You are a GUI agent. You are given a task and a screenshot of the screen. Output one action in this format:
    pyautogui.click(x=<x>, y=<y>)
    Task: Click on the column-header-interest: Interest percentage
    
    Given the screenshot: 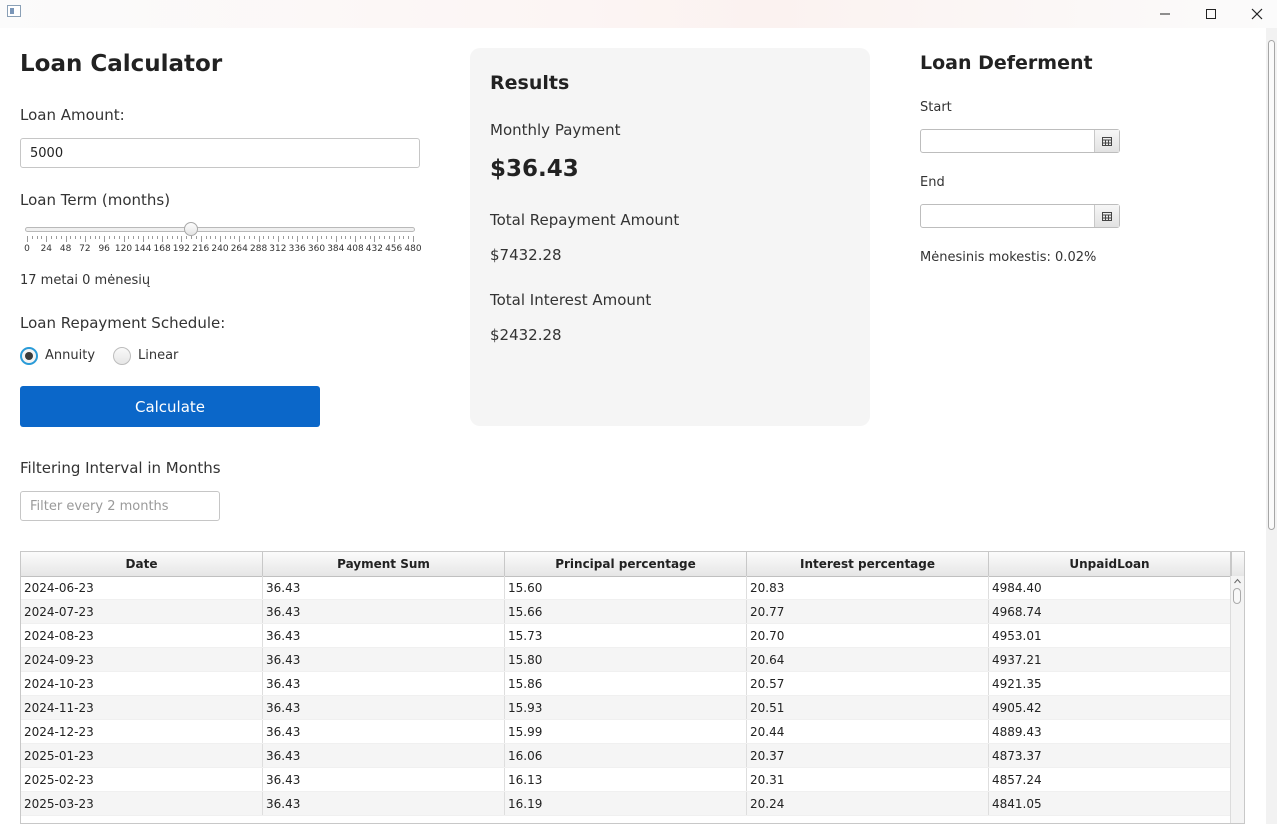 What is the action you would take?
    pyautogui.click(x=868, y=564)
    